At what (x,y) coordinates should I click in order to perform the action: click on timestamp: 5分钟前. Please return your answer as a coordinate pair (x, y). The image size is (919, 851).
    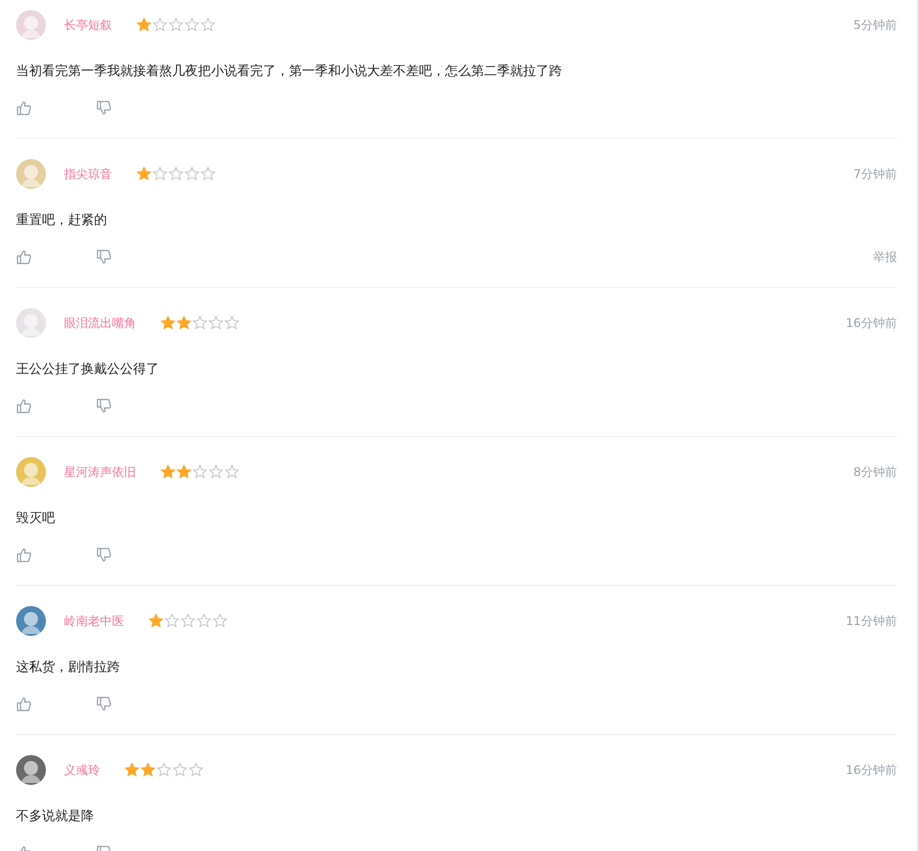
    Looking at the image, I should click on (875, 25).